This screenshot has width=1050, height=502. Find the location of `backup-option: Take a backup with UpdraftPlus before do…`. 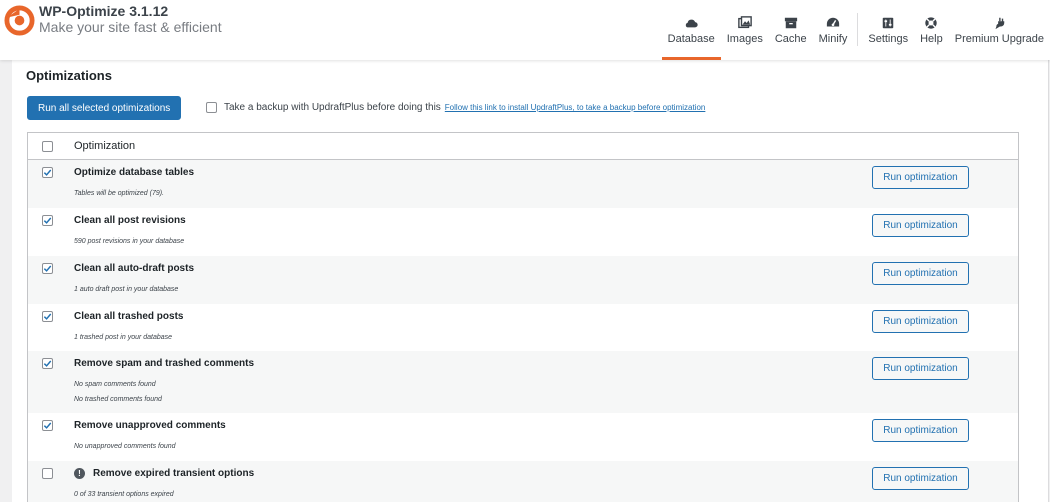

backup-option: Take a backup with UpdraftPlus before do… is located at coordinates (455, 107).